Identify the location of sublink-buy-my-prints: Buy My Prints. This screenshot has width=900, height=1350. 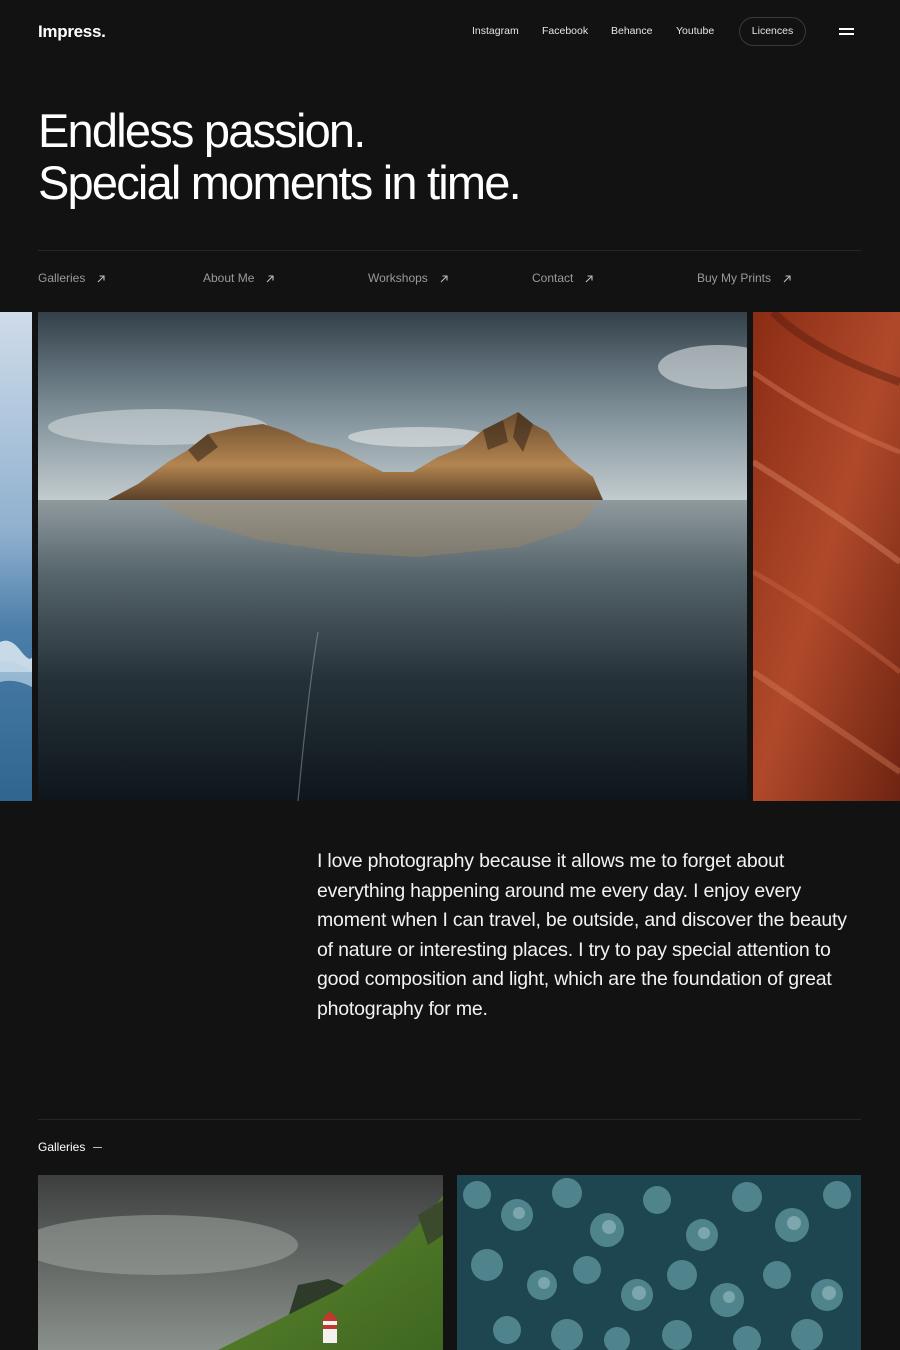
(744, 278).